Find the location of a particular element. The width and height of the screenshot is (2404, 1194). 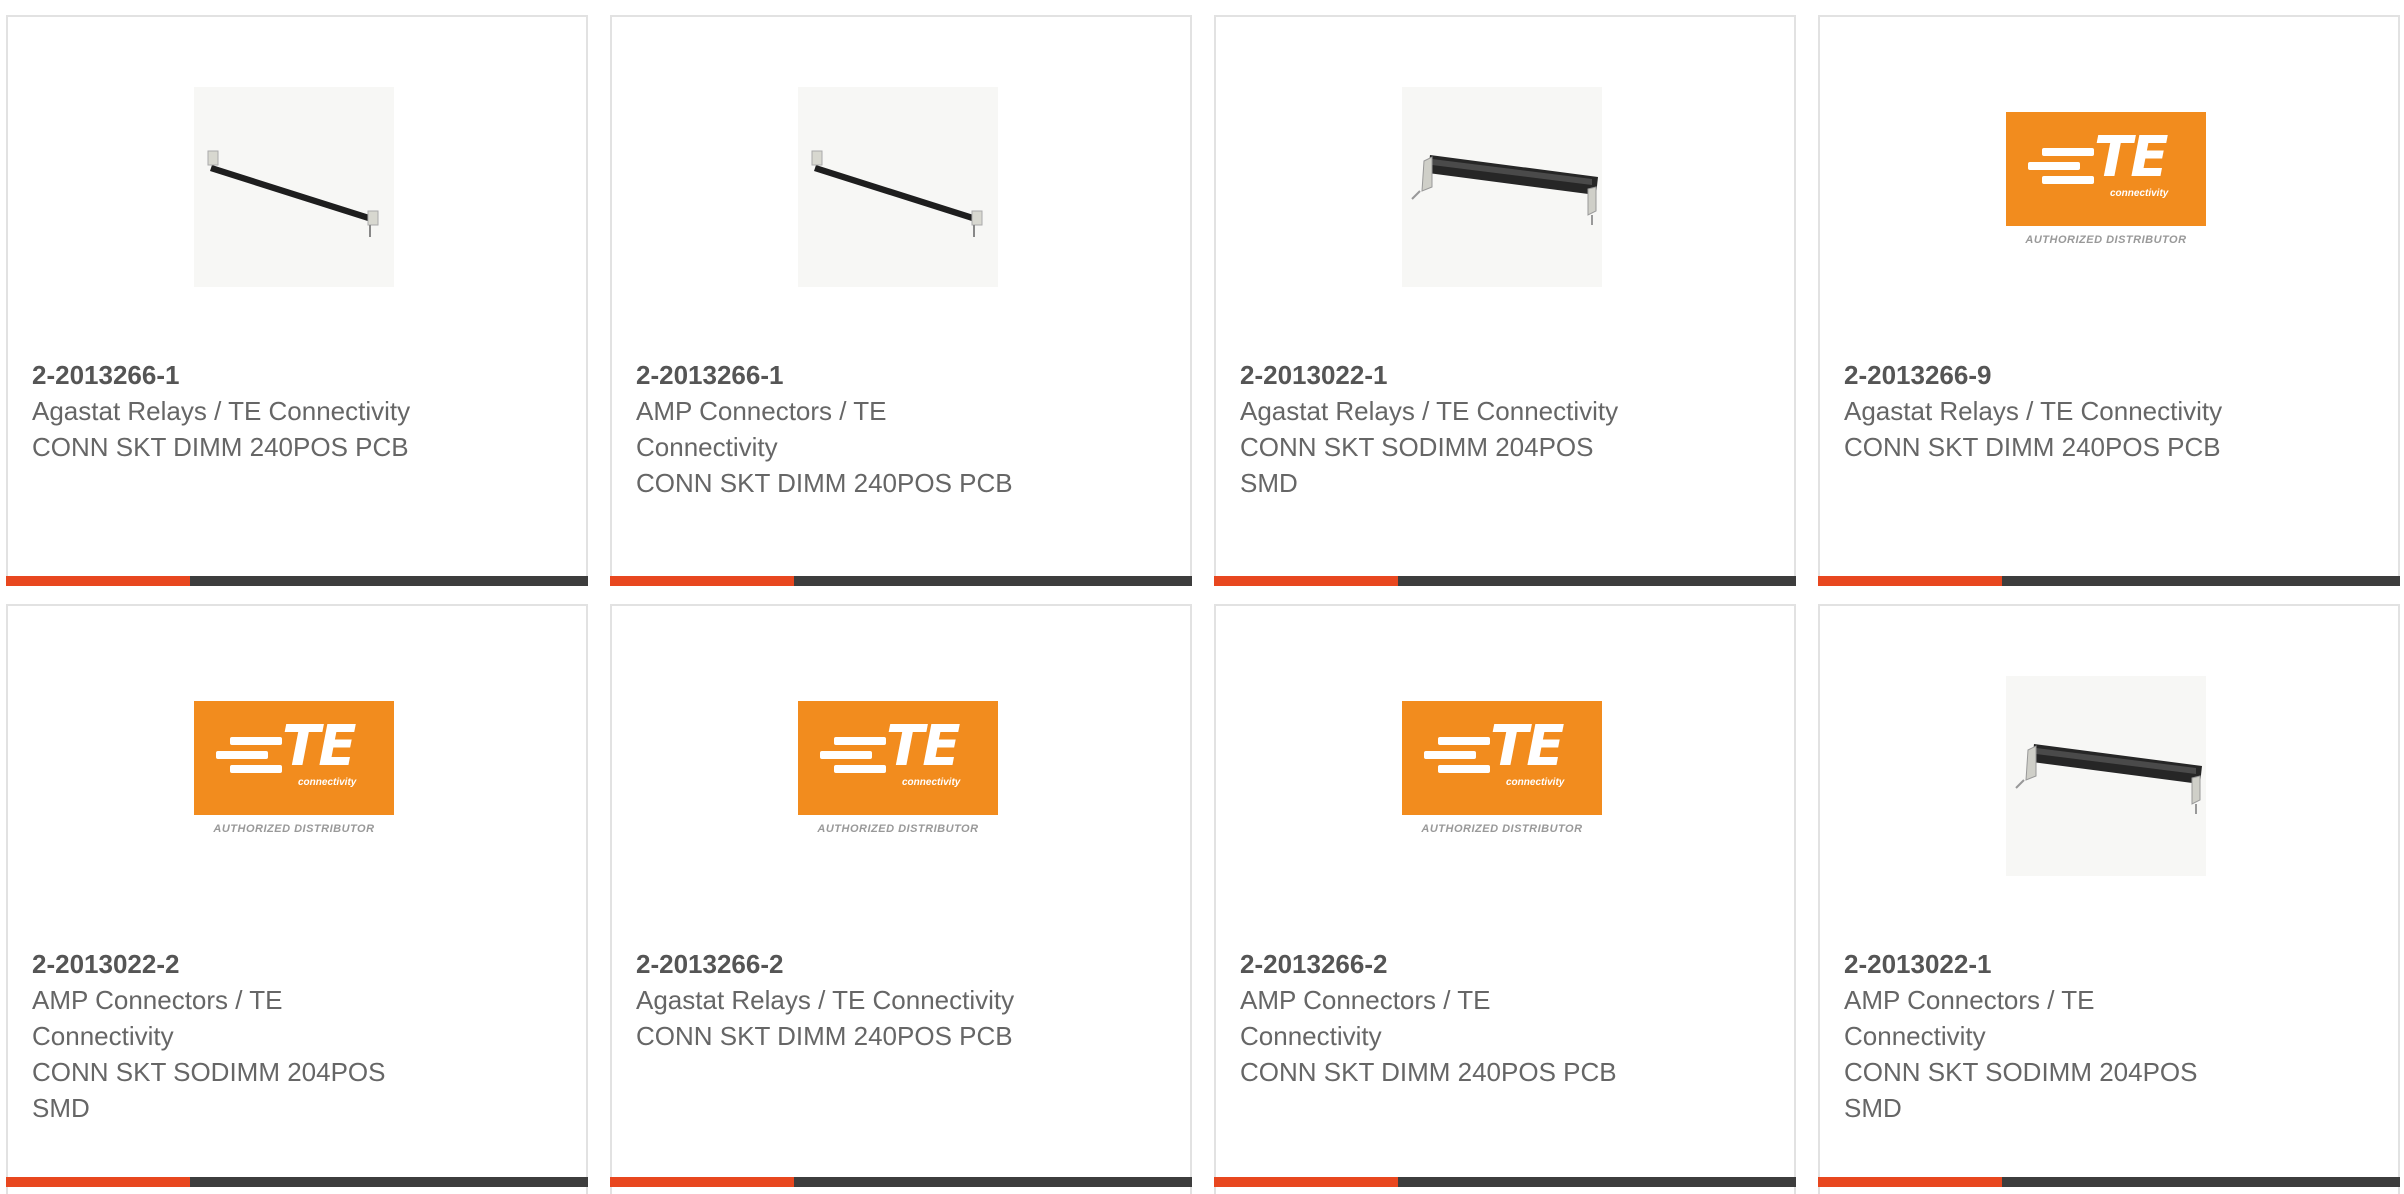

part-number: 2-2013266-9 is located at coordinates (2064, 375).